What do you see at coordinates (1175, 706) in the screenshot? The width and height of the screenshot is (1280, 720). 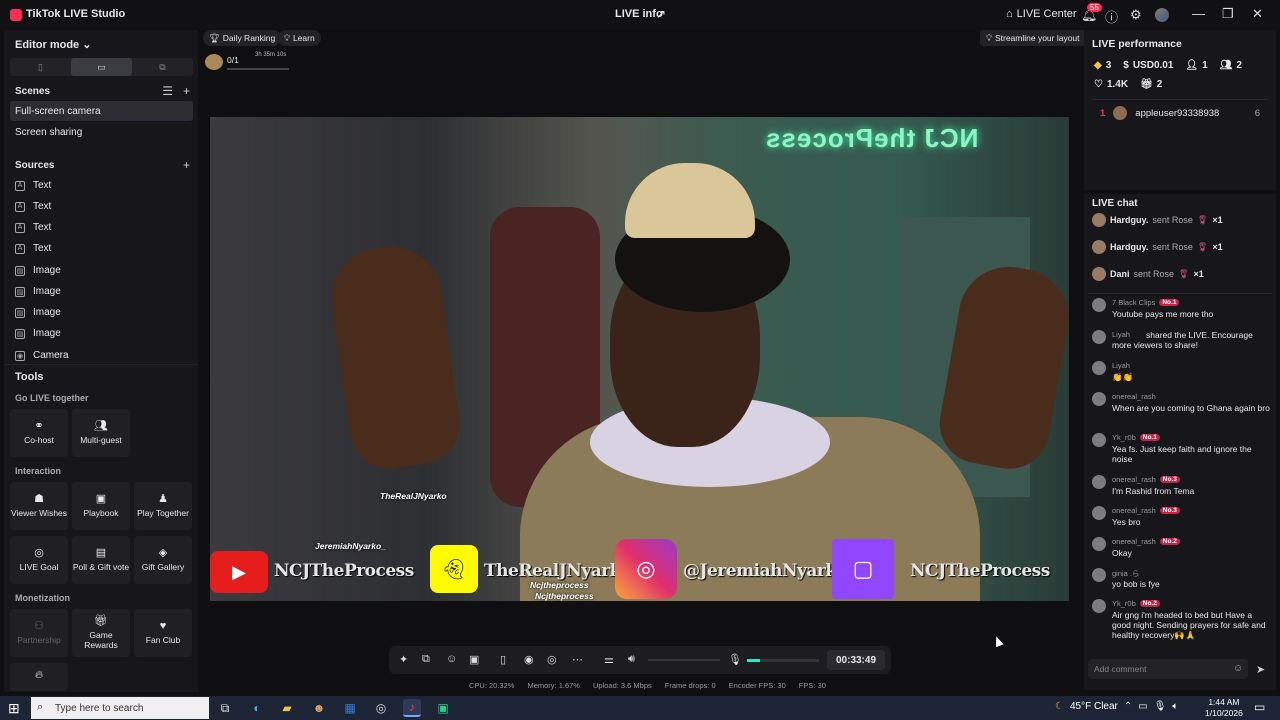 I see `speaker-icon: 🔈︎` at bounding box center [1175, 706].